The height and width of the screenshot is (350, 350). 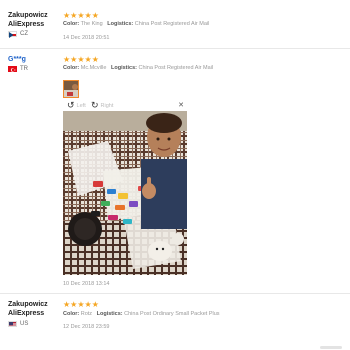 What do you see at coordinates (18, 69) in the screenshot?
I see `buyer-country: TR` at bounding box center [18, 69].